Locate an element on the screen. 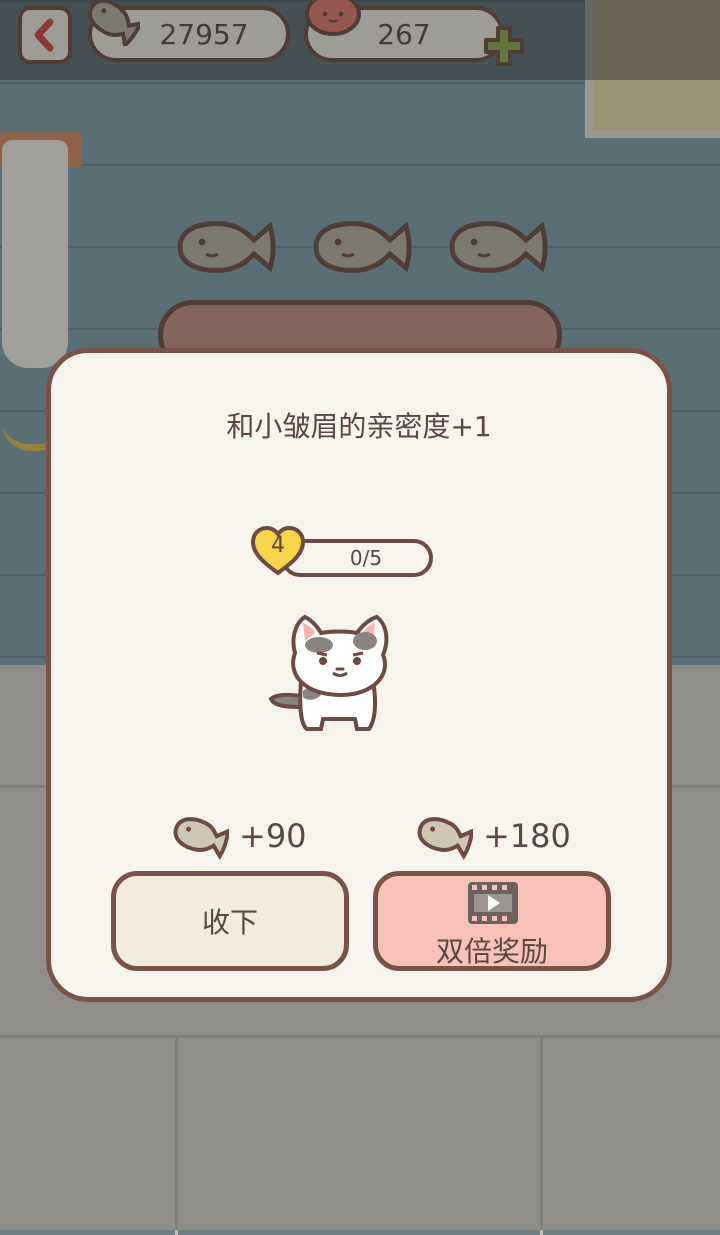 This screenshot has height=1235, width=720. cat-face-coin-icon is located at coordinates (333, 18).